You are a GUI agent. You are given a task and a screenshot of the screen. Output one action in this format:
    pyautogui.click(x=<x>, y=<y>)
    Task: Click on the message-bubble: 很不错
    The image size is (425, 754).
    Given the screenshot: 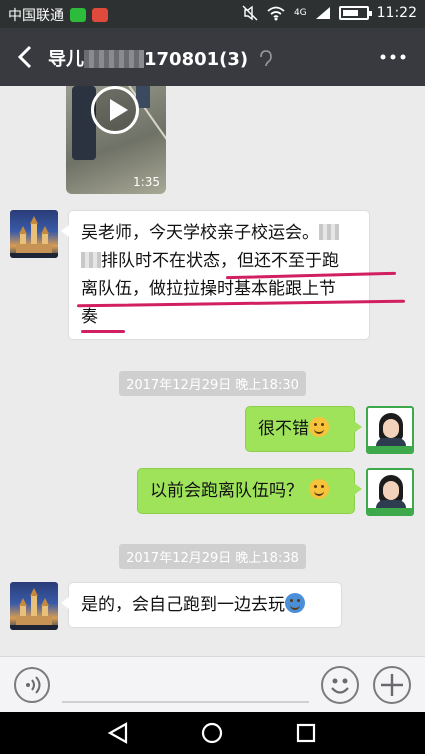 What is the action you would take?
    pyautogui.click(x=303, y=429)
    